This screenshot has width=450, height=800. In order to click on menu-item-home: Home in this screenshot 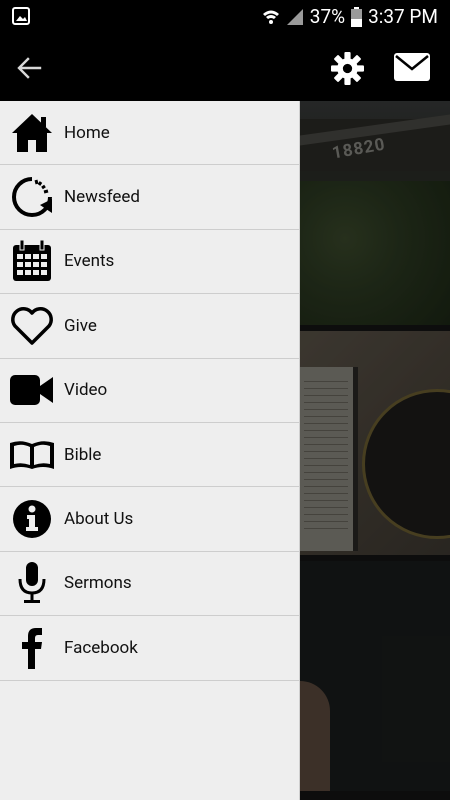, I will do `click(149, 133)`.